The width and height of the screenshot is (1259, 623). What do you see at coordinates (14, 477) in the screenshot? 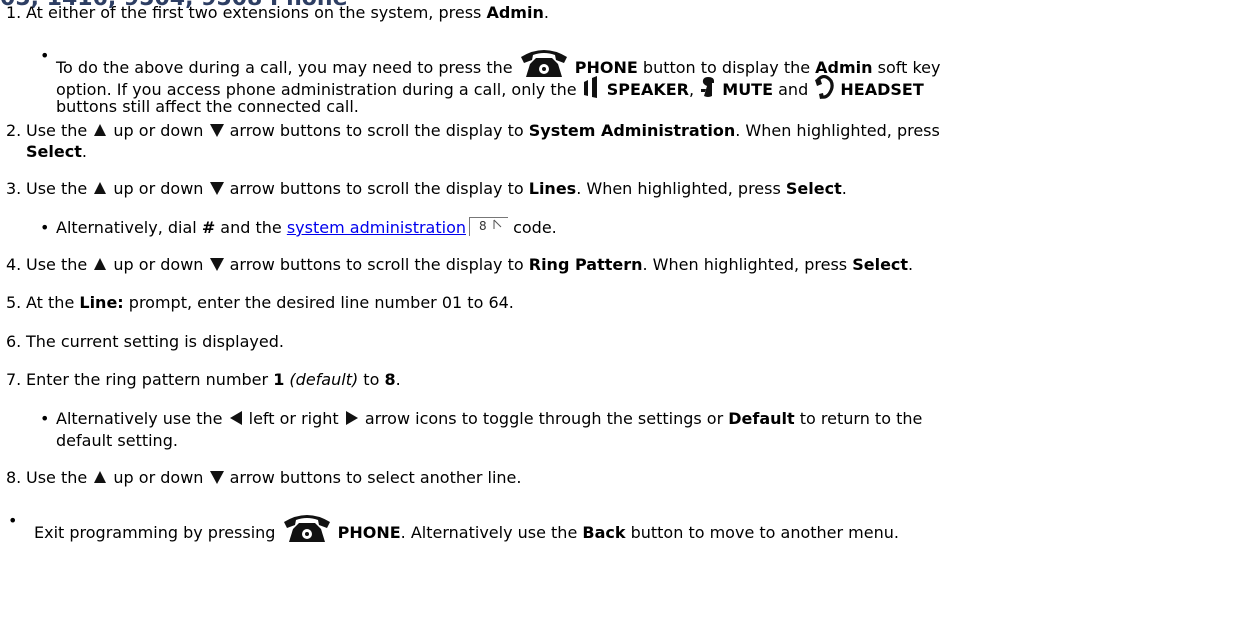
I see `step-number: 8.` at bounding box center [14, 477].